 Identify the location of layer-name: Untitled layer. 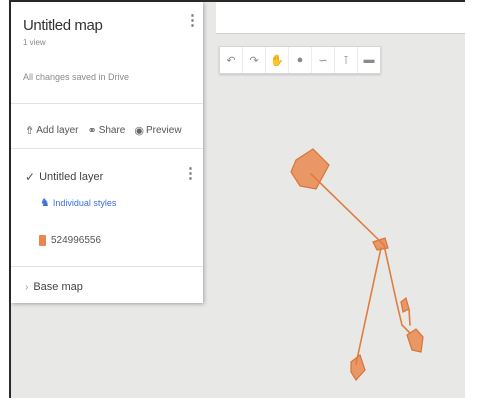
(71, 177).